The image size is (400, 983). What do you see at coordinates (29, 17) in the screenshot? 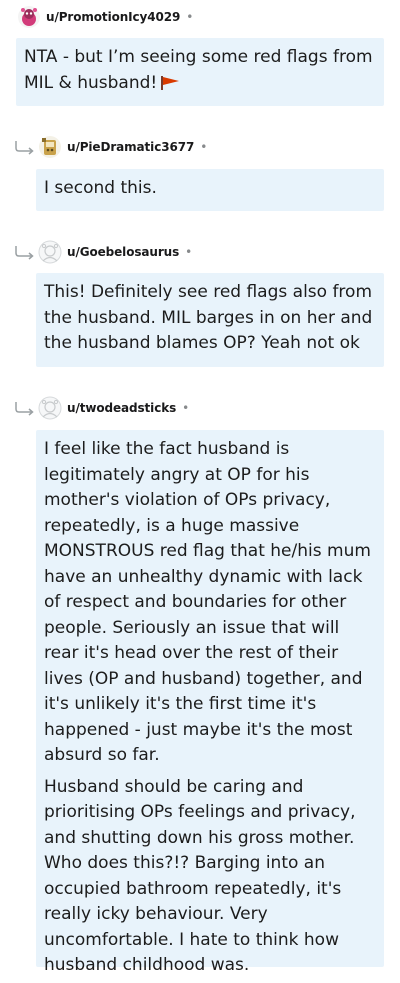
I see `snoo-avatar-pink-icon` at bounding box center [29, 17].